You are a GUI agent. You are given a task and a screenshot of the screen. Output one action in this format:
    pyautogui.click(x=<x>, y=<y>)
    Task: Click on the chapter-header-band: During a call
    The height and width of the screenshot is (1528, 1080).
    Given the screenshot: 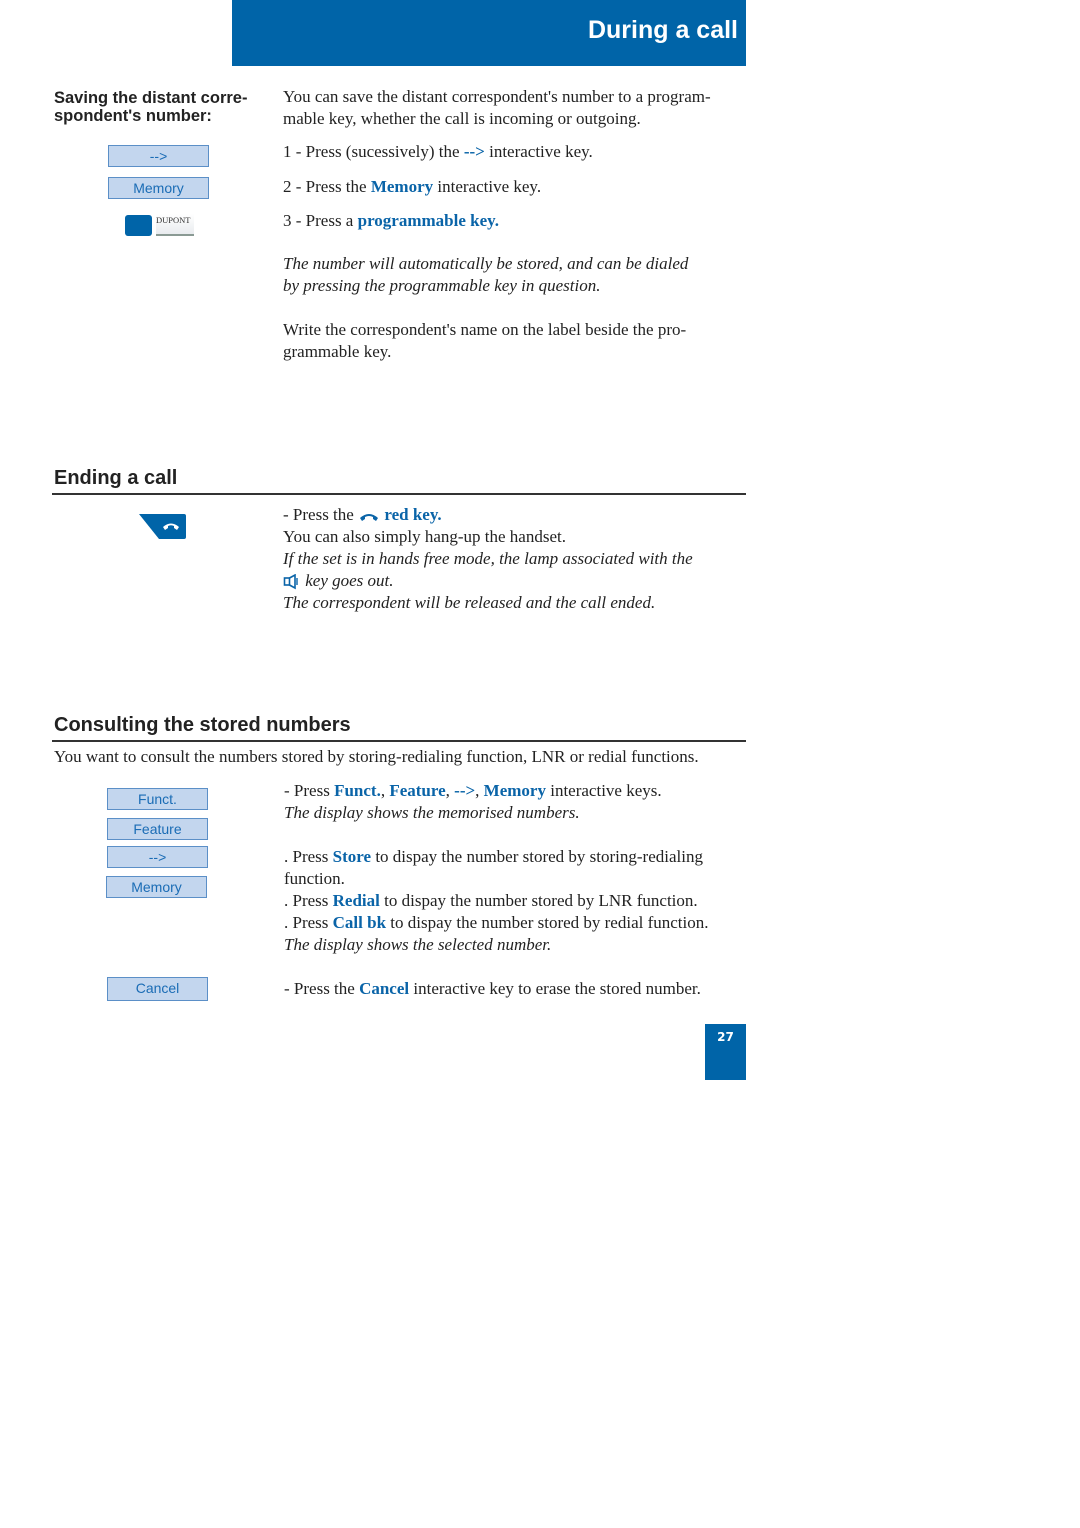 What is the action you would take?
    pyautogui.click(x=489, y=33)
    